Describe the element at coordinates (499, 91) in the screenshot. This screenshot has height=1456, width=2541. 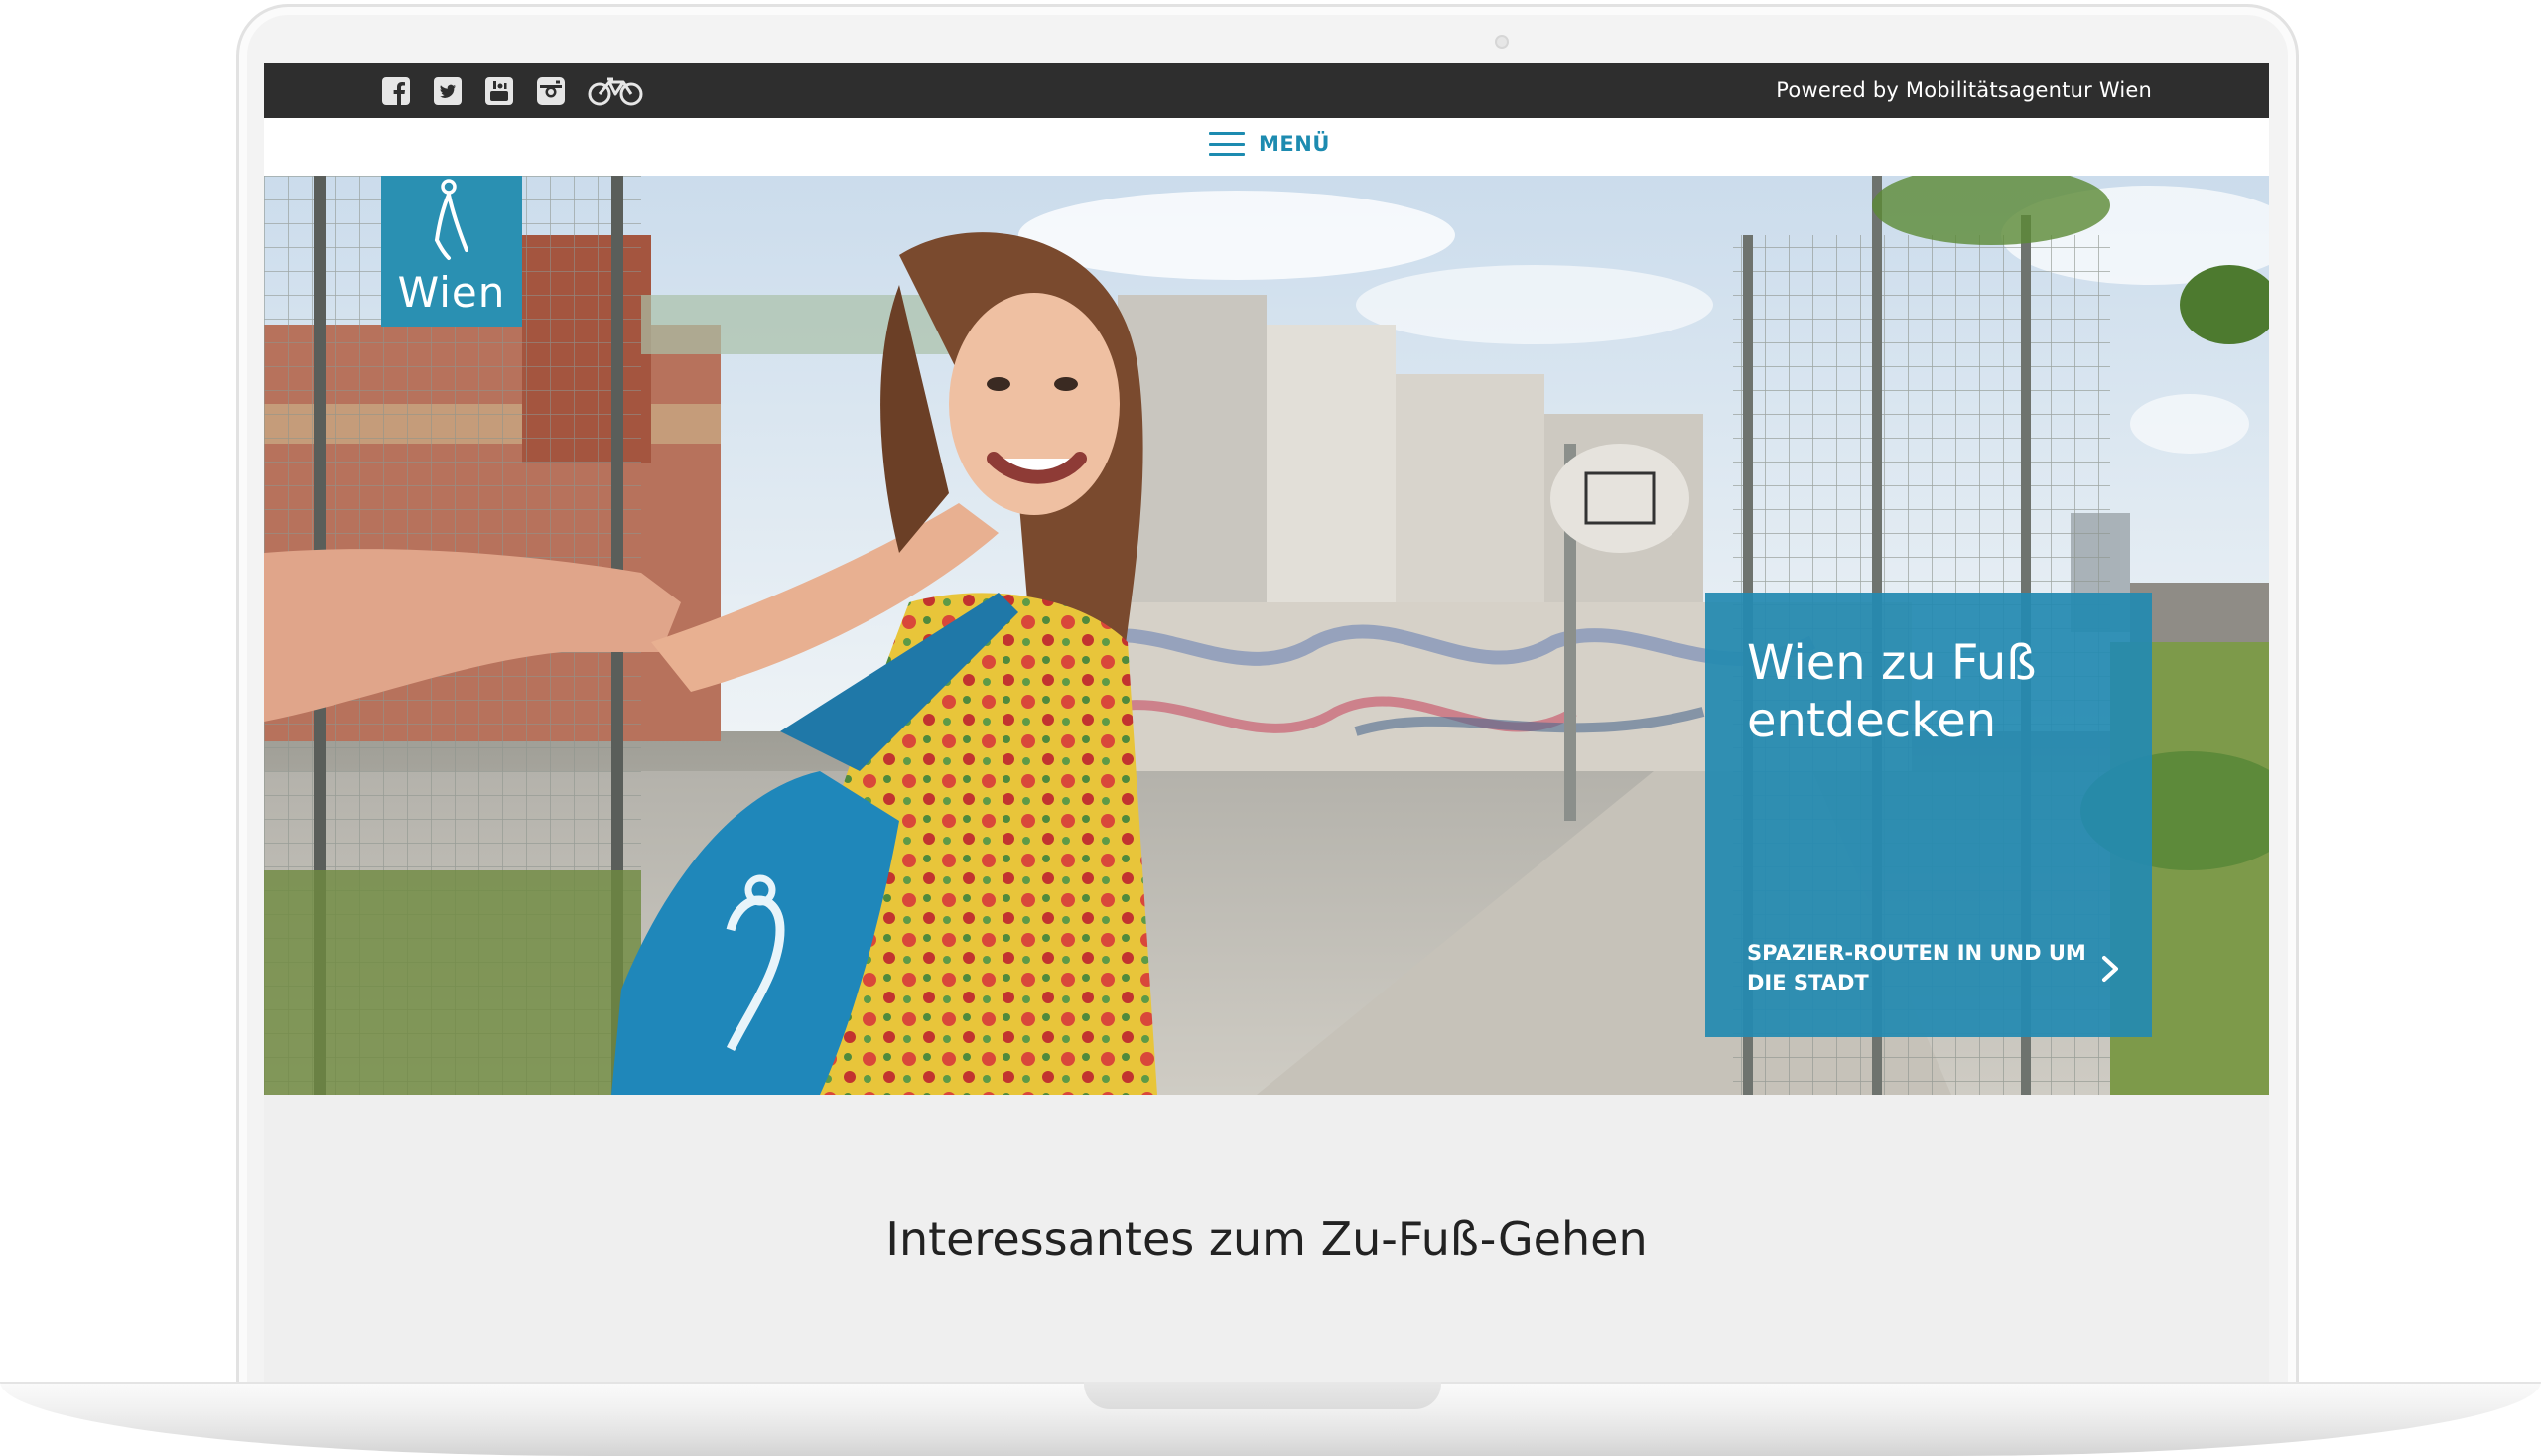
I see `youtube-icon` at that location.